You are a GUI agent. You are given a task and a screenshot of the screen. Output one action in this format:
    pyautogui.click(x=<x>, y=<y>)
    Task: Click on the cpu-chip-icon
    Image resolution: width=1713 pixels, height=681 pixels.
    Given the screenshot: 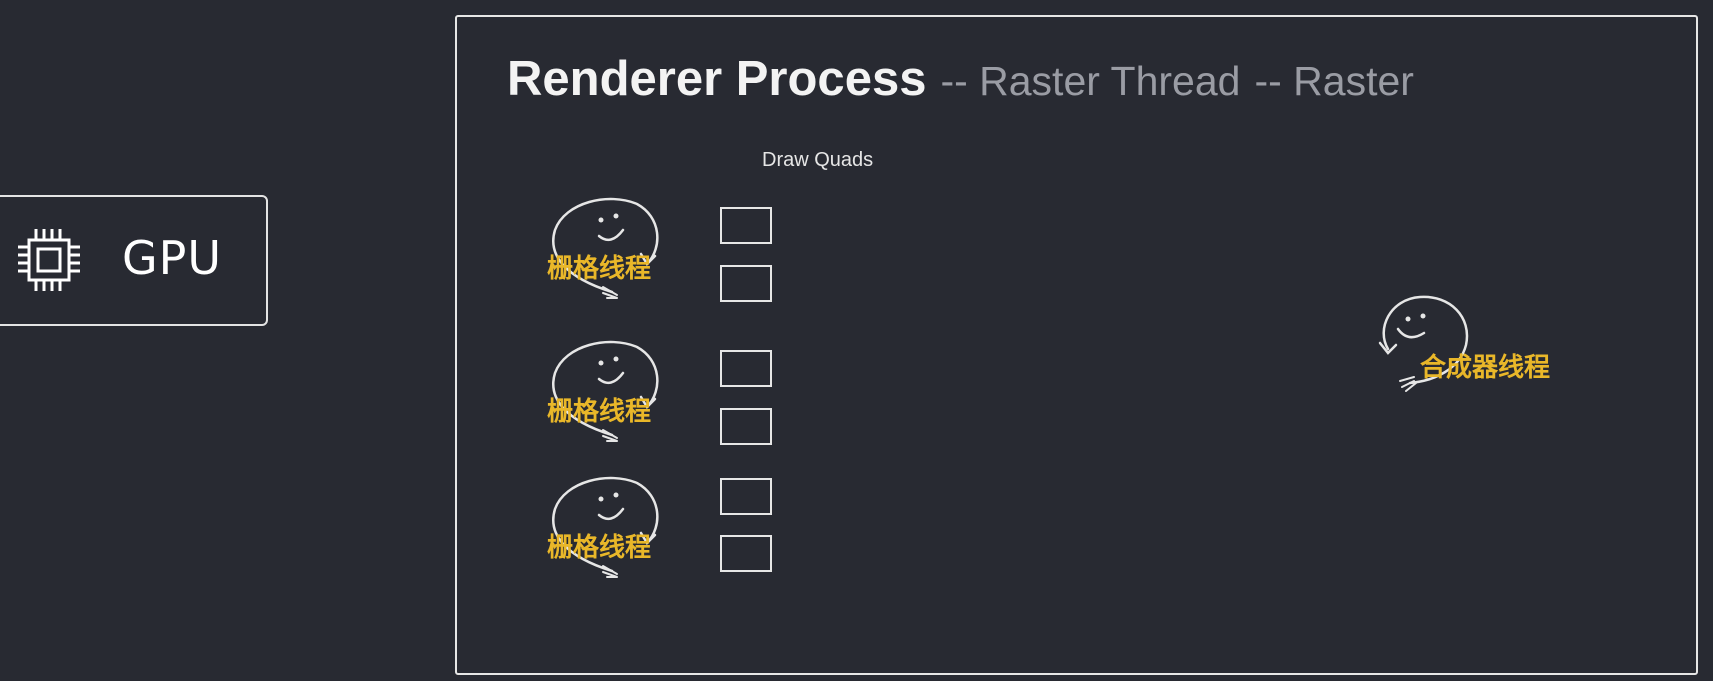 What is the action you would take?
    pyautogui.click(x=49, y=260)
    